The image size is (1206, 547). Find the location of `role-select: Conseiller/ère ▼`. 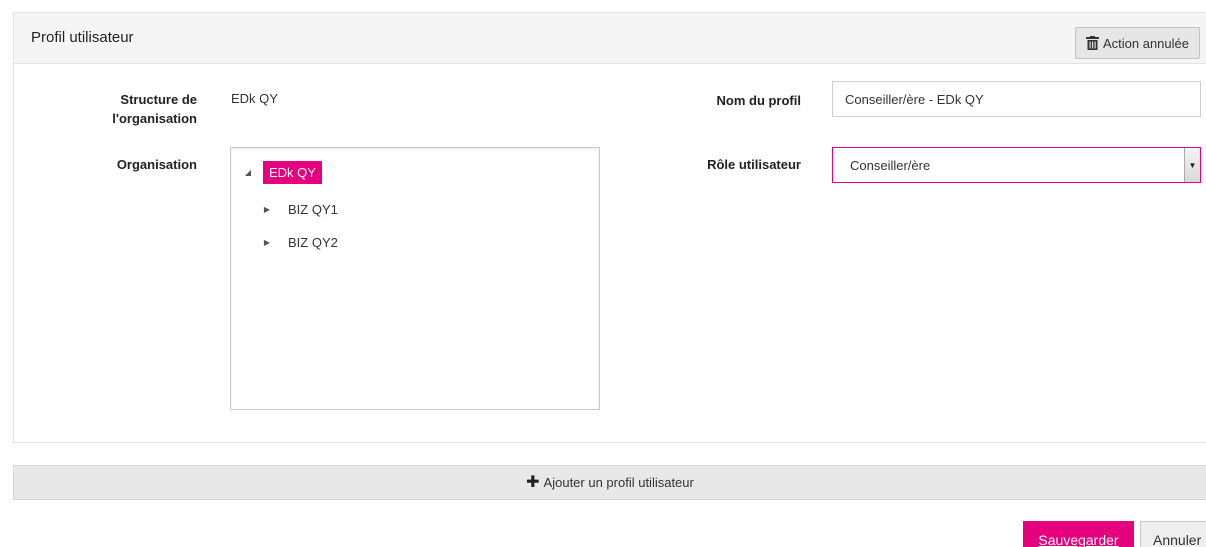

role-select: Conseiller/ère ▼ is located at coordinates (1016, 165).